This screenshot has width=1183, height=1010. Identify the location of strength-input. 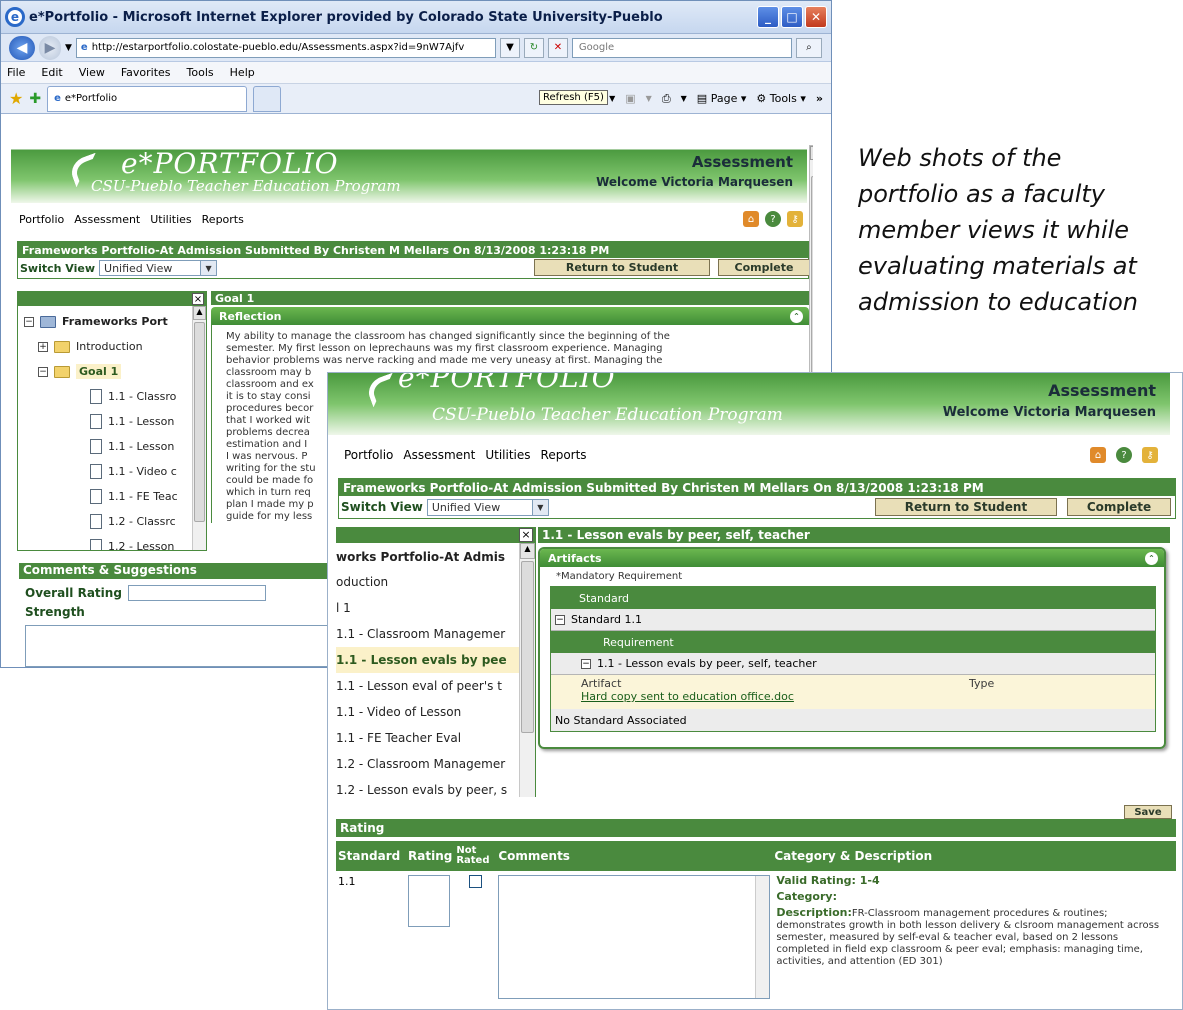
(177, 646).